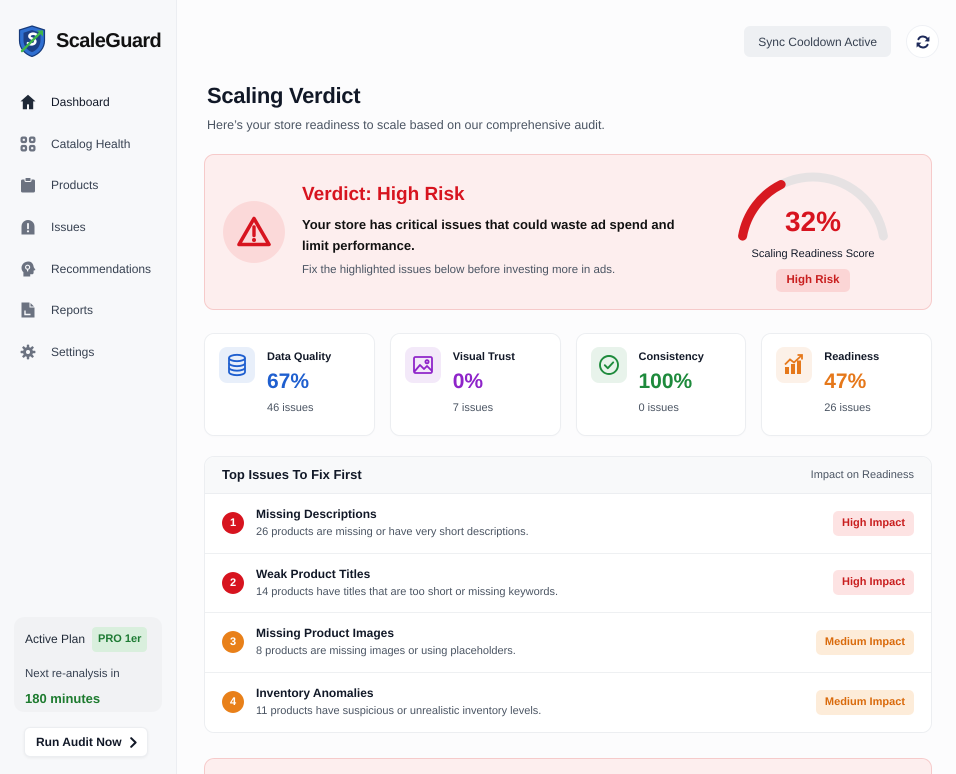 The image size is (956, 774). Describe the element at coordinates (315, 693) in the screenshot. I see `issue-title: Inventory Anomalies` at that location.